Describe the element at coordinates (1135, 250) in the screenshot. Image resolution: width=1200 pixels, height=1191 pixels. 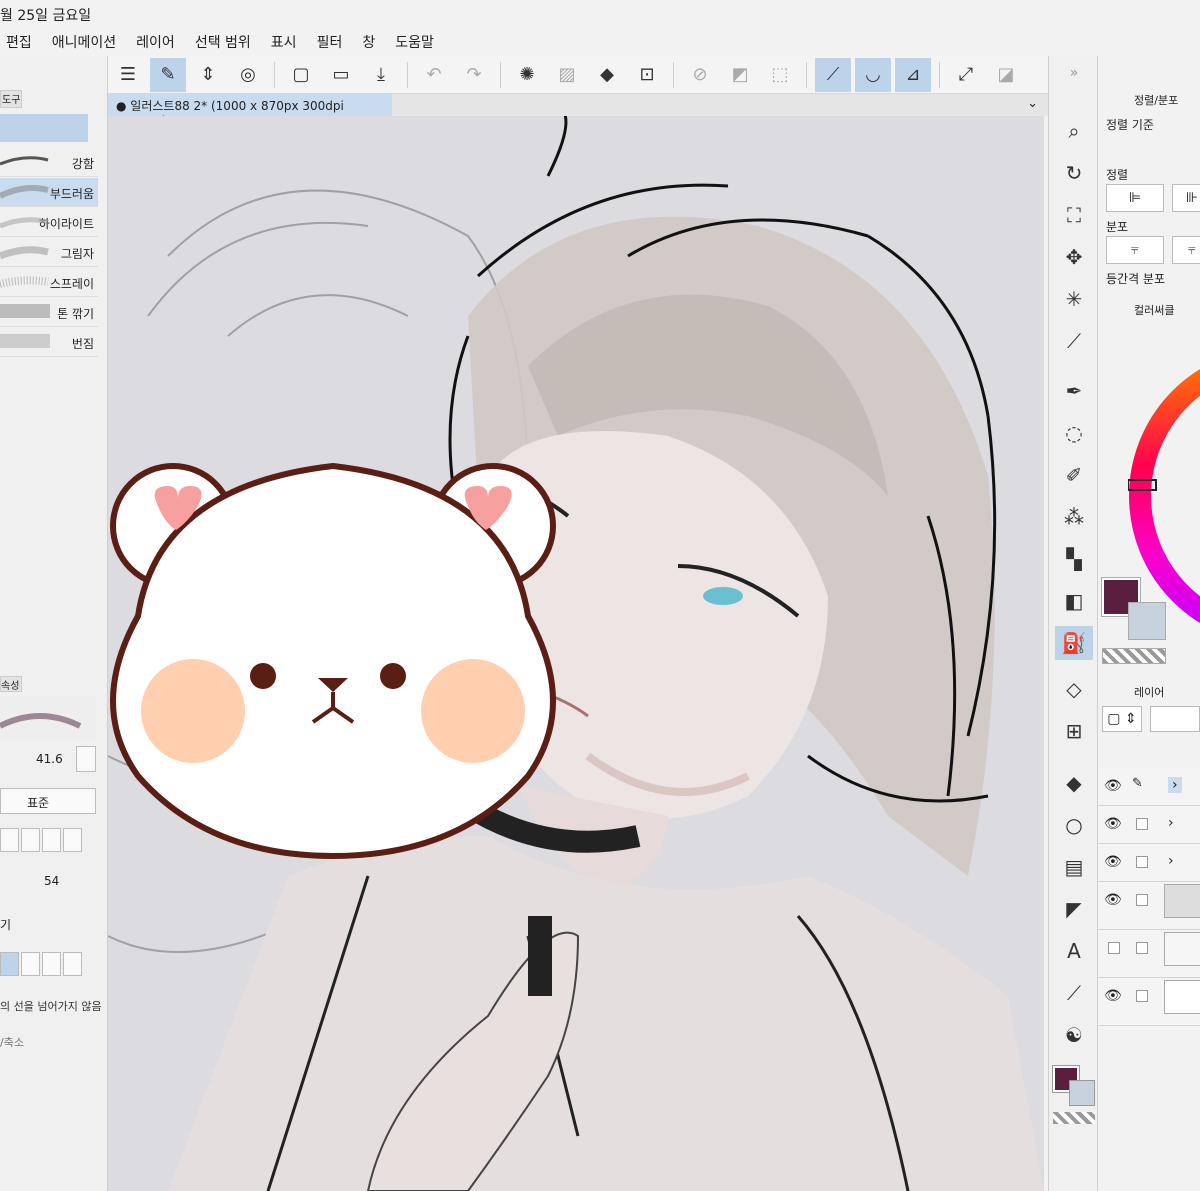
I see `distribute-top-icon: ⫧` at that location.